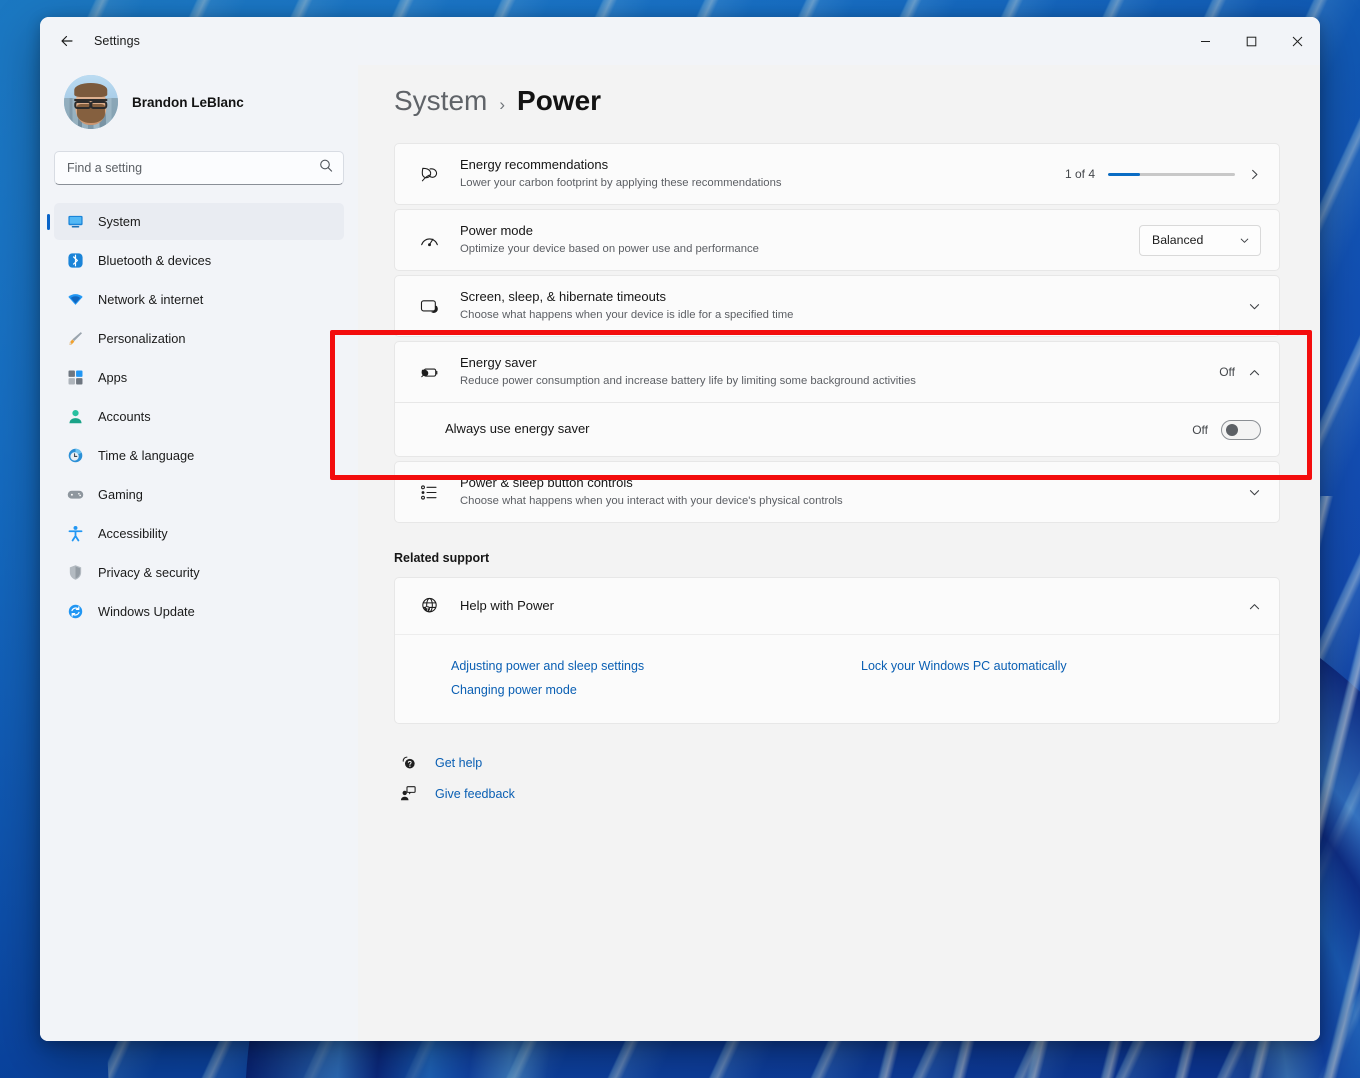  Describe the element at coordinates (563, 297) in the screenshot. I see `card-title: Screen, sleep, & hibernate timeouts` at that location.